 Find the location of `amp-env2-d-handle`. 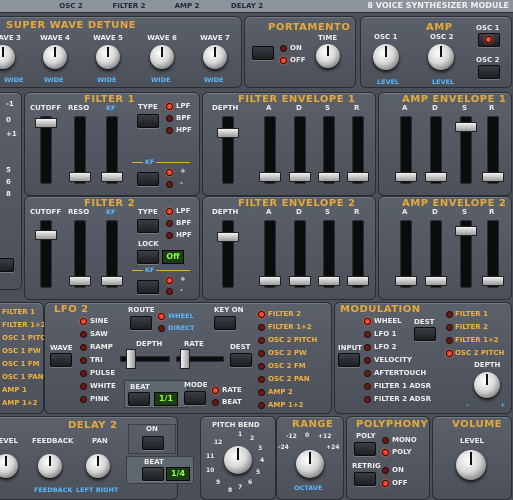

amp-env2-d-handle is located at coordinates (436, 281).